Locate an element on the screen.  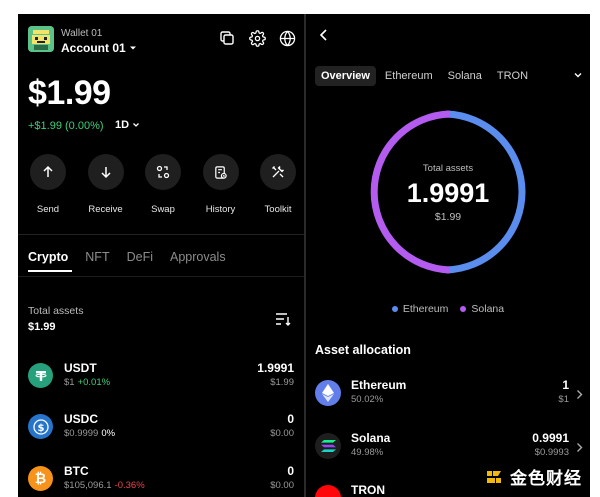
toolkit-button: Toolkit is located at coordinates (278, 184).